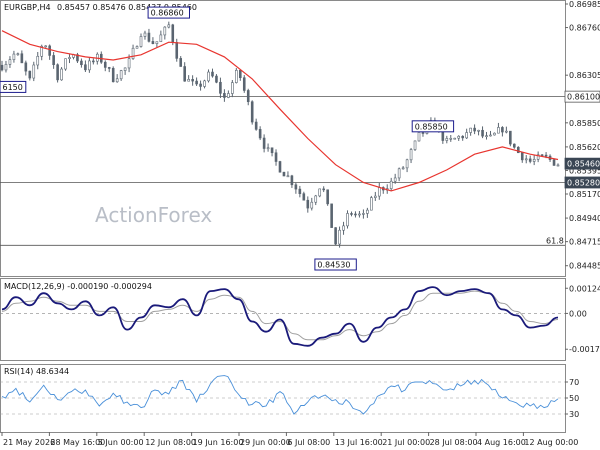 This screenshot has width=600, height=450. I want to click on price-tick-label: 0.84485, so click(584, 266).